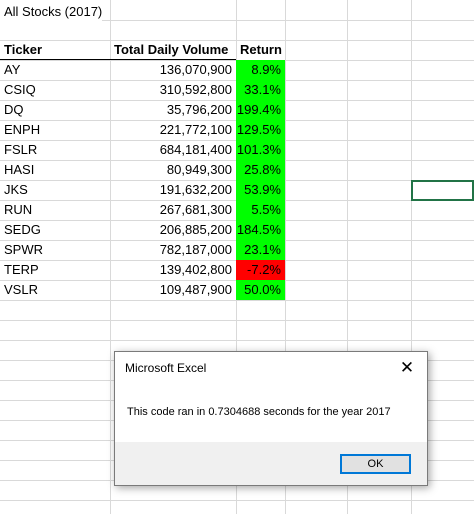 This screenshot has height=514, width=474. I want to click on header-ticker: Ticker, so click(55, 50).